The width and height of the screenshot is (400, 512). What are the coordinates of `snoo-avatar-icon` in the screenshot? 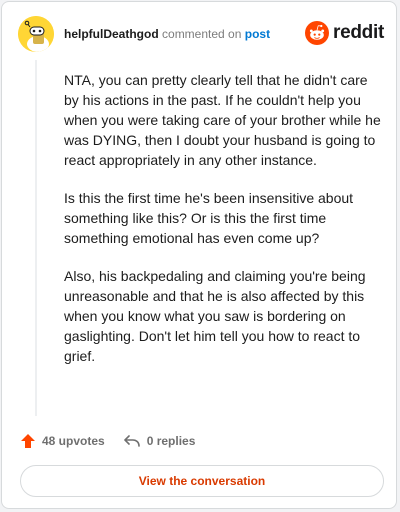 It's located at (36, 34).